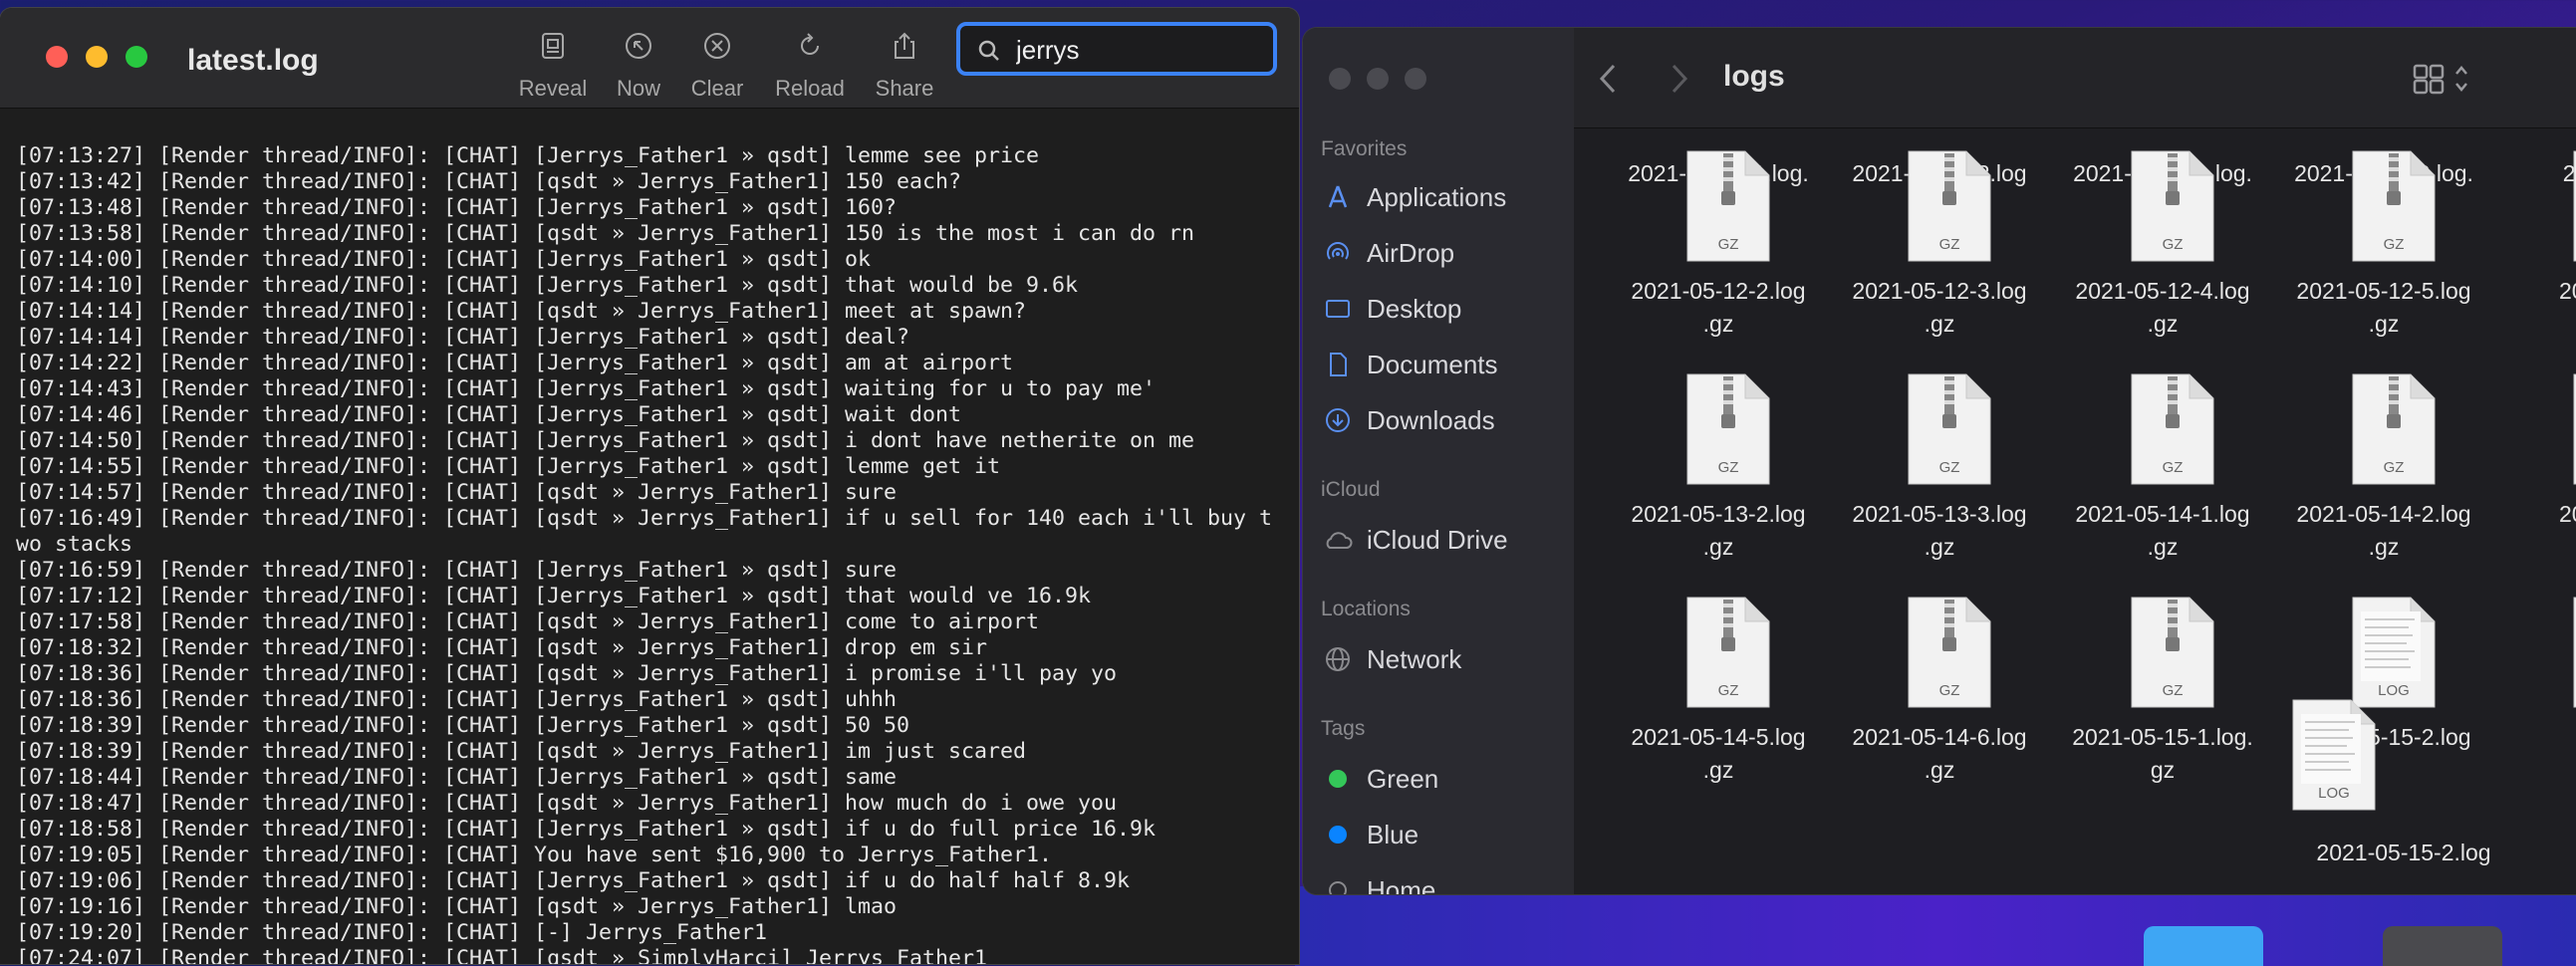 The width and height of the screenshot is (2576, 966). I want to click on reload-label: Reload, so click(810, 89).